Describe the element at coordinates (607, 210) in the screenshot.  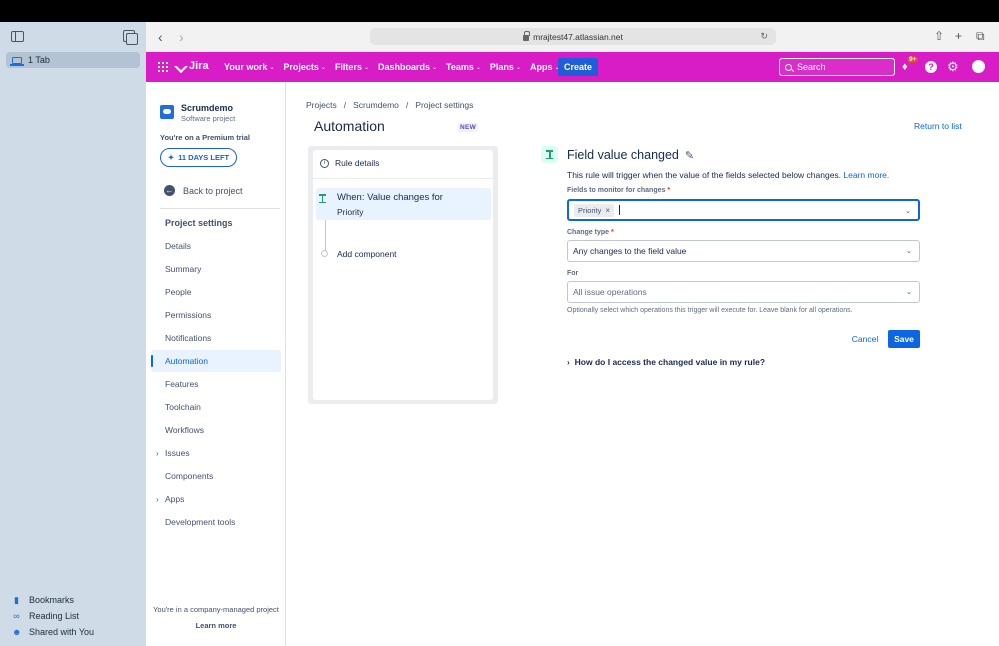
I see `remove-chip-icon: ×` at that location.